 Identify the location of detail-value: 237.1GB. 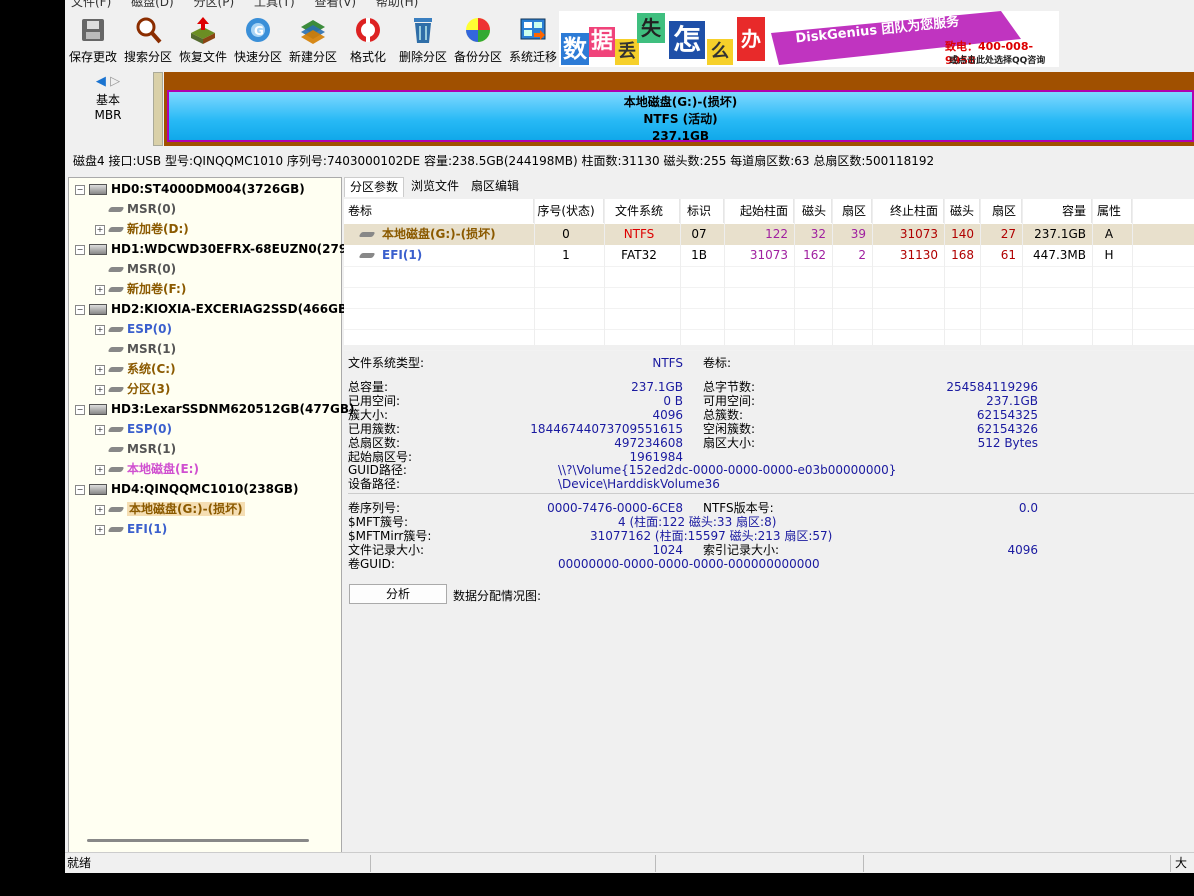
(1012, 401).